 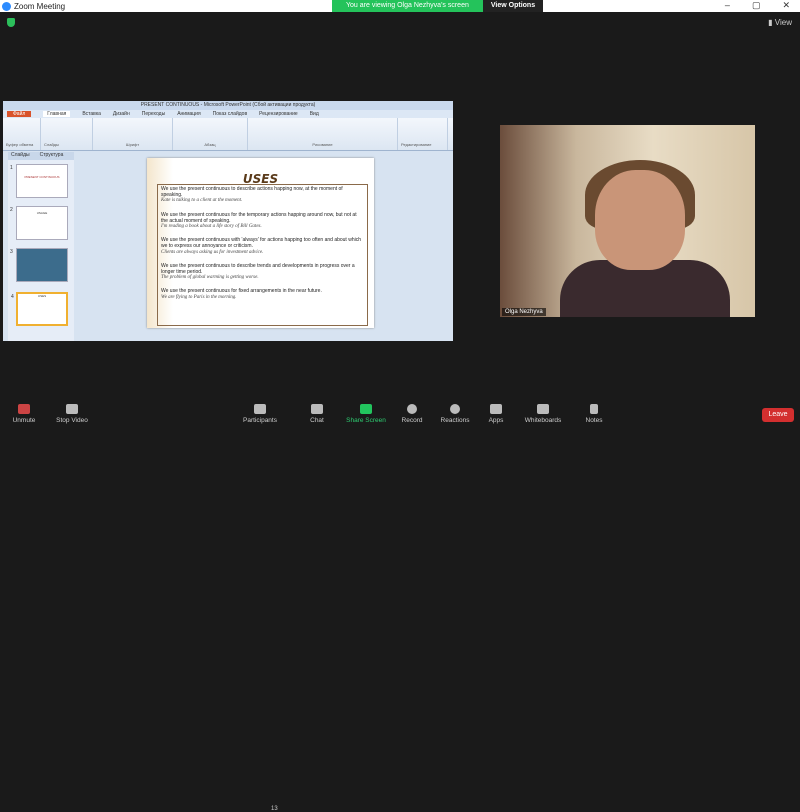 I want to click on tab-outline: Структура, so click(x=52, y=156).